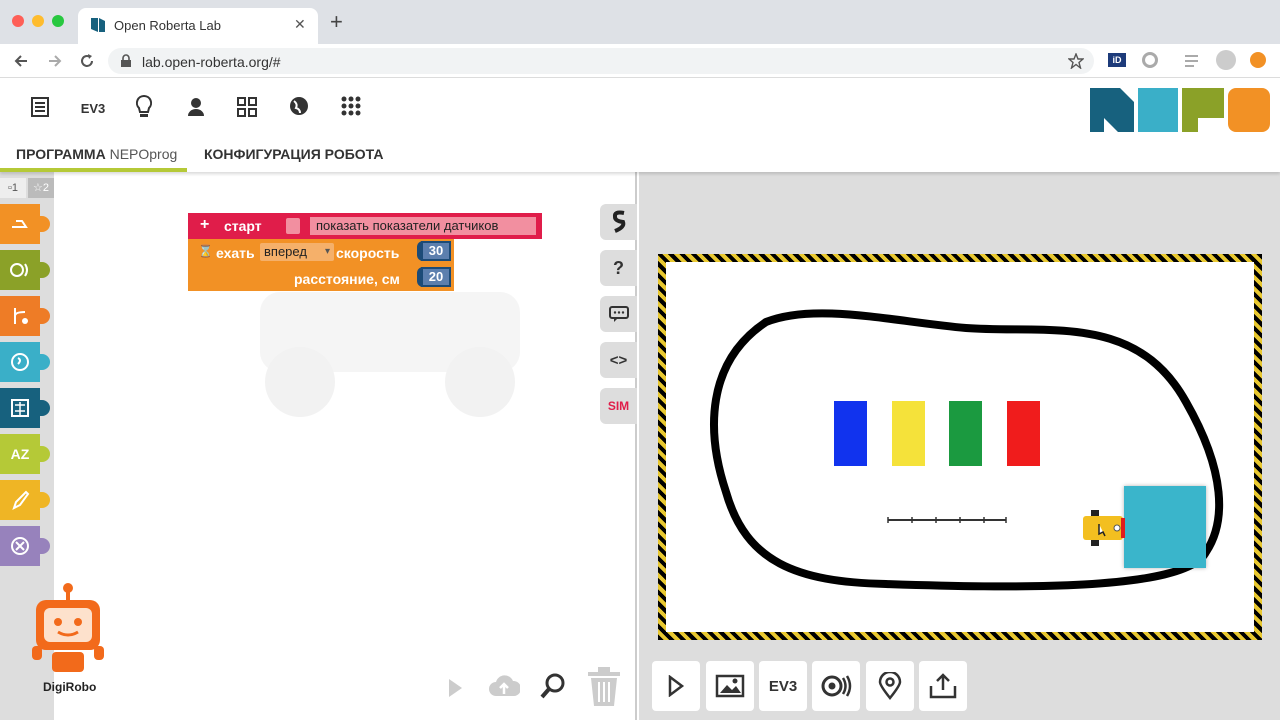  What do you see at coordinates (299, 106) in the screenshot?
I see `globe-icon` at bounding box center [299, 106].